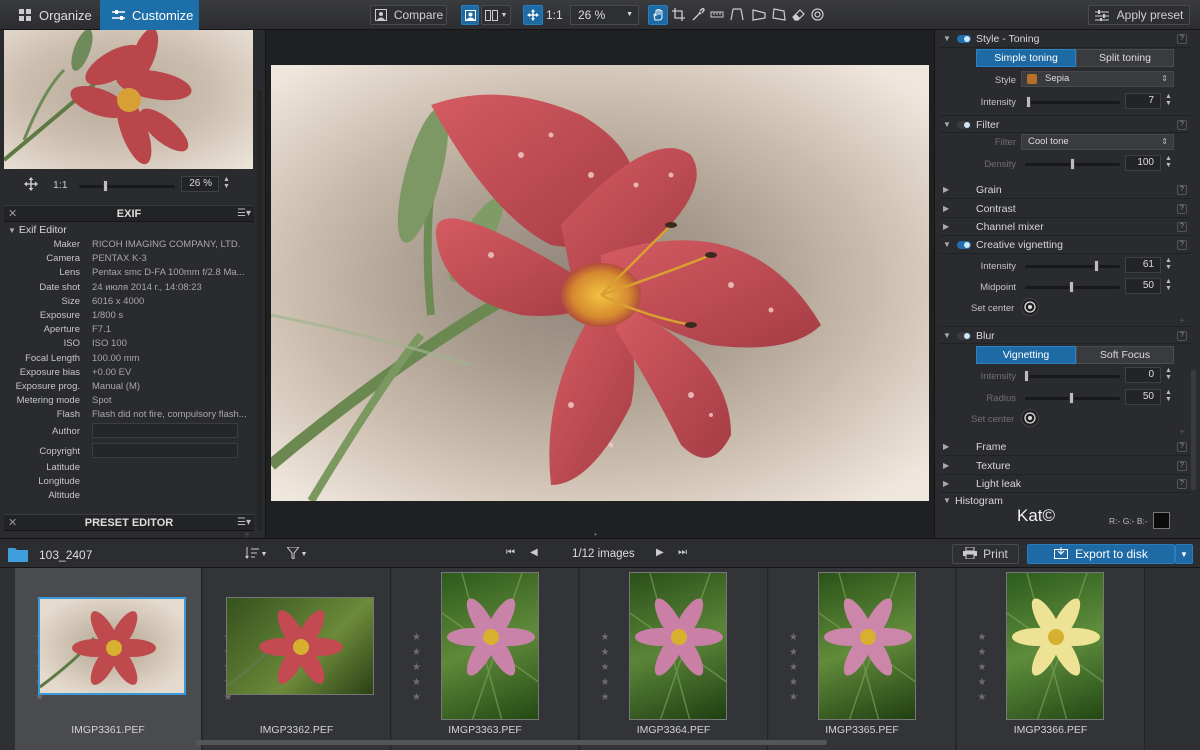 The image size is (1200, 750). Describe the element at coordinates (172, 258) in the screenshot. I see `exif-value: PENTAX K-3` at that location.